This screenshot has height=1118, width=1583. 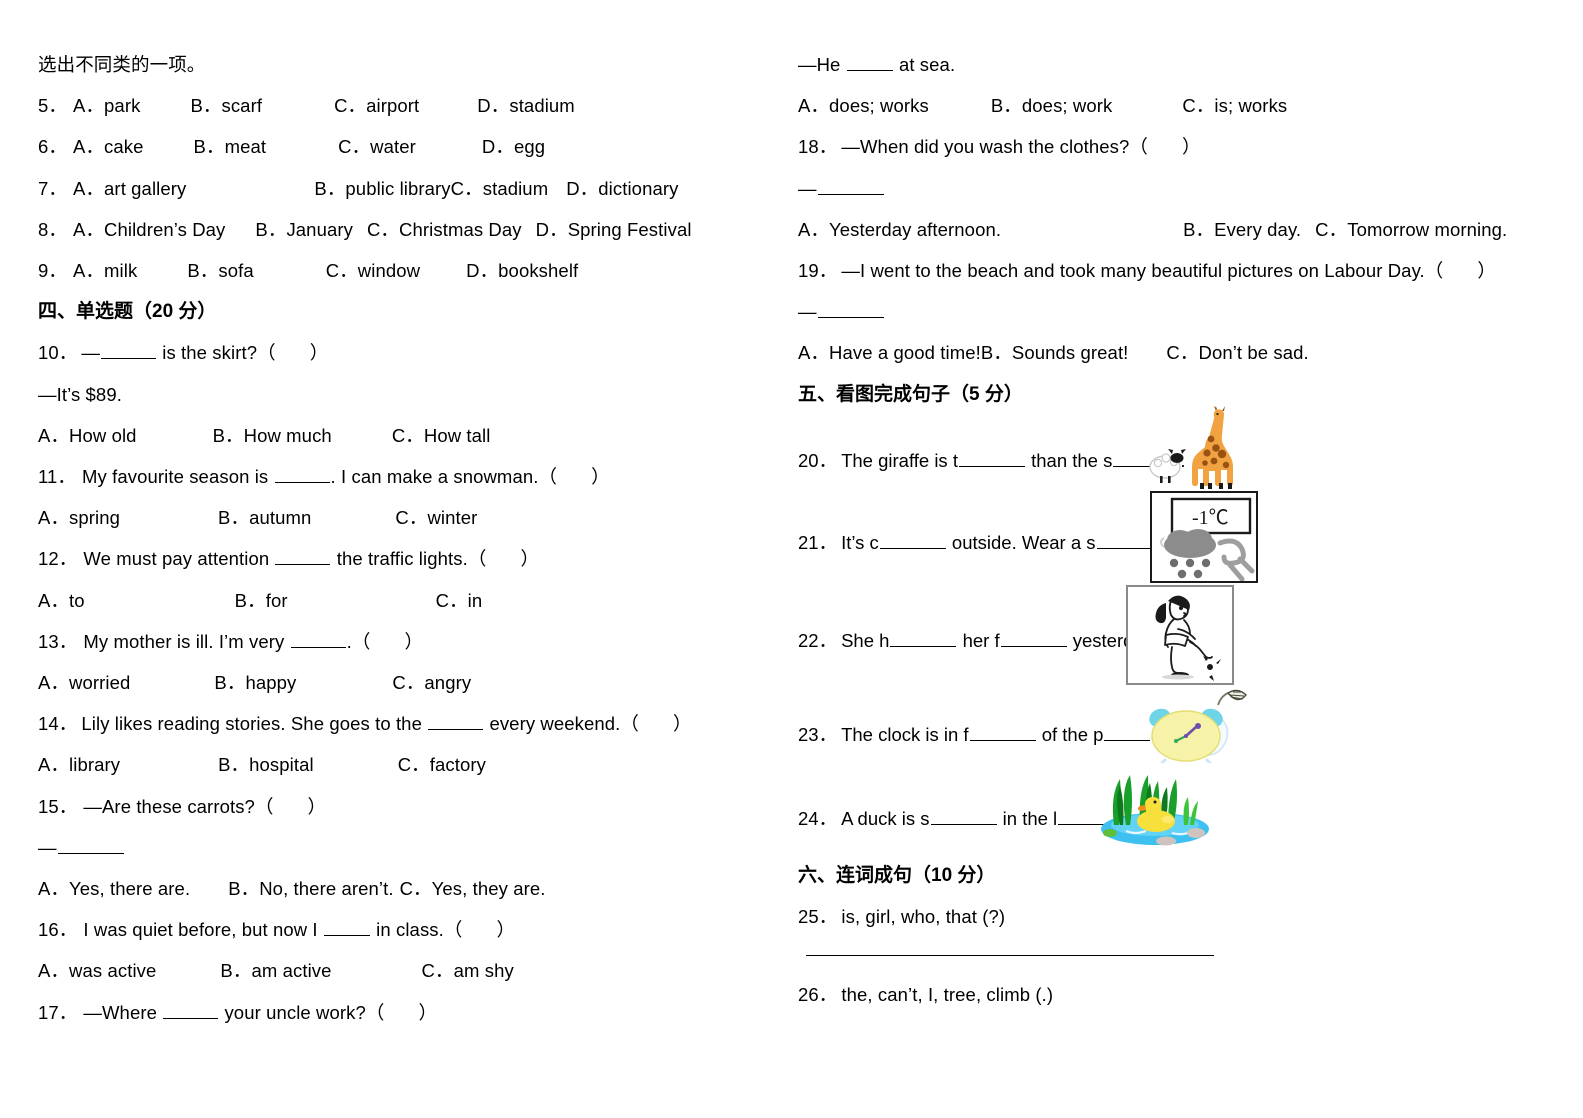 I want to click on question-8-option-d: D．Spring Festival, so click(x=614, y=229).